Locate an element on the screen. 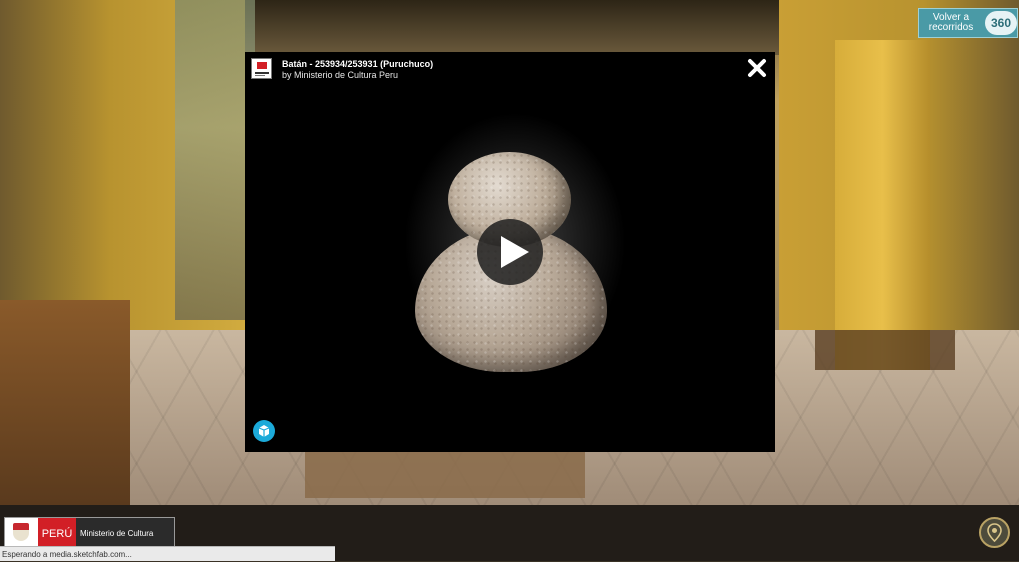 The height and width of the screenshot is (562, 1019). sketchfab-logo-icon is located at coordinates (264, 431).